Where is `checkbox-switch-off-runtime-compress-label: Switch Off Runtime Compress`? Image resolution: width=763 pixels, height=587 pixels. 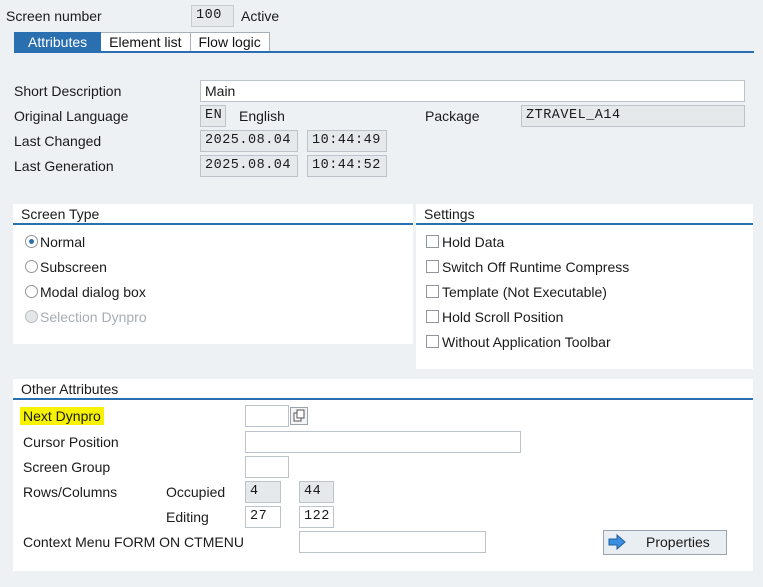
checkbox-switch-off-runtime-compress-label: Switch Off Runtime Compress is located at coordinates (536, 267).